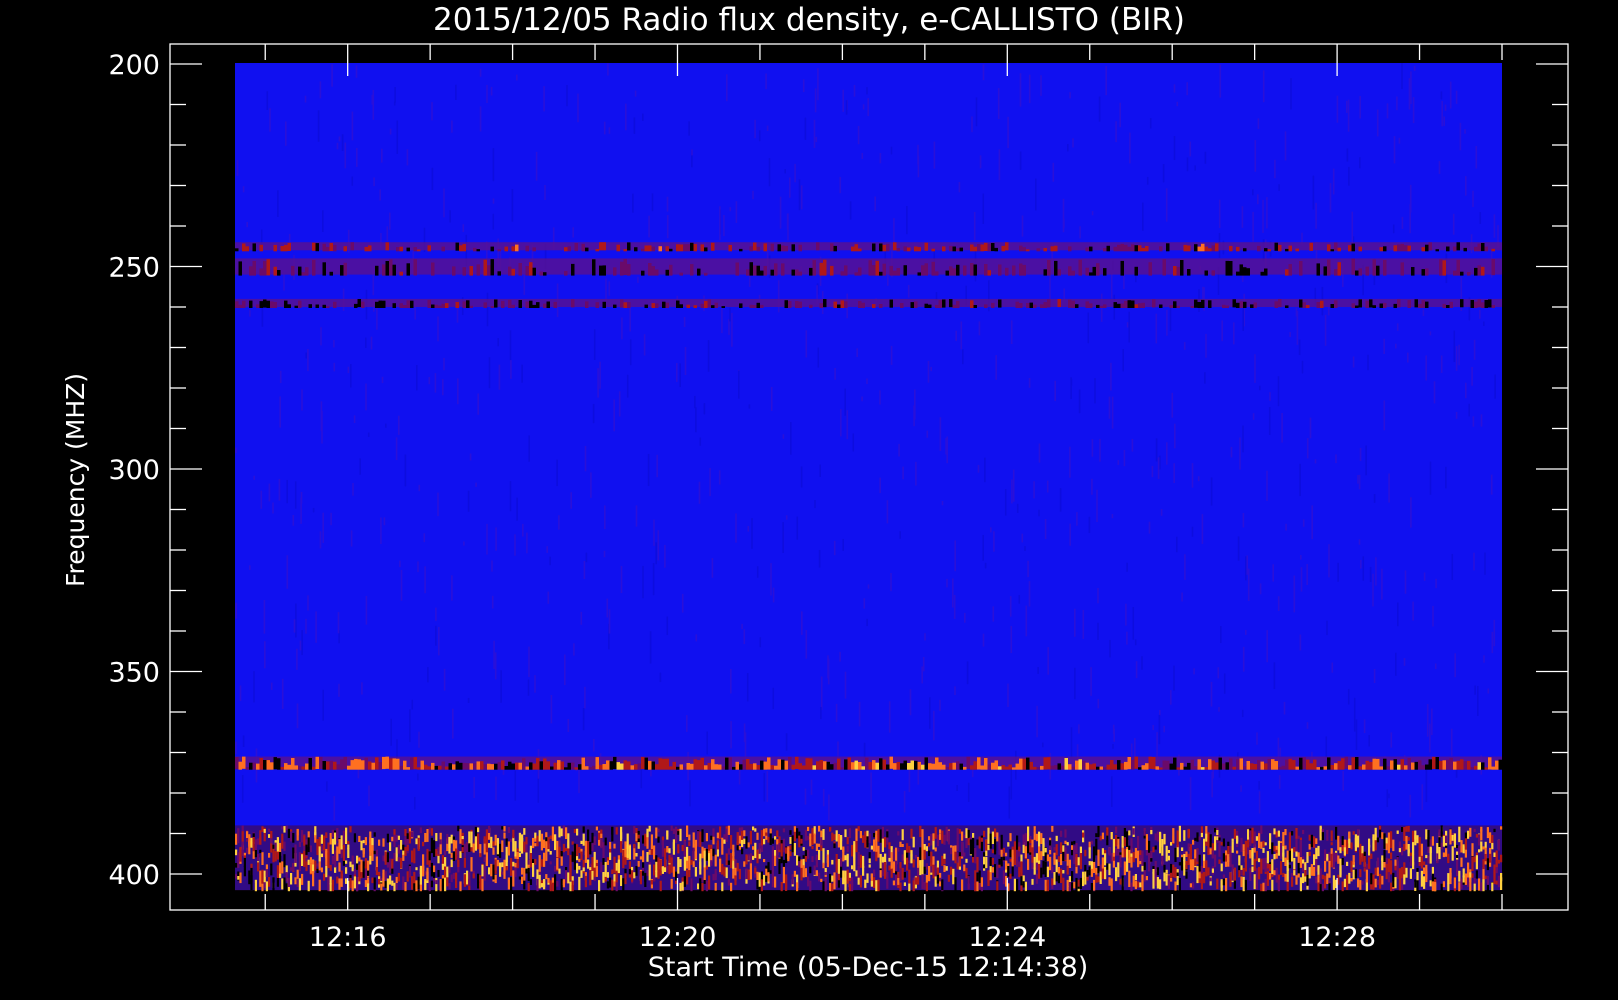  I want to click on y-tick-label: 350, so click(134, 673).